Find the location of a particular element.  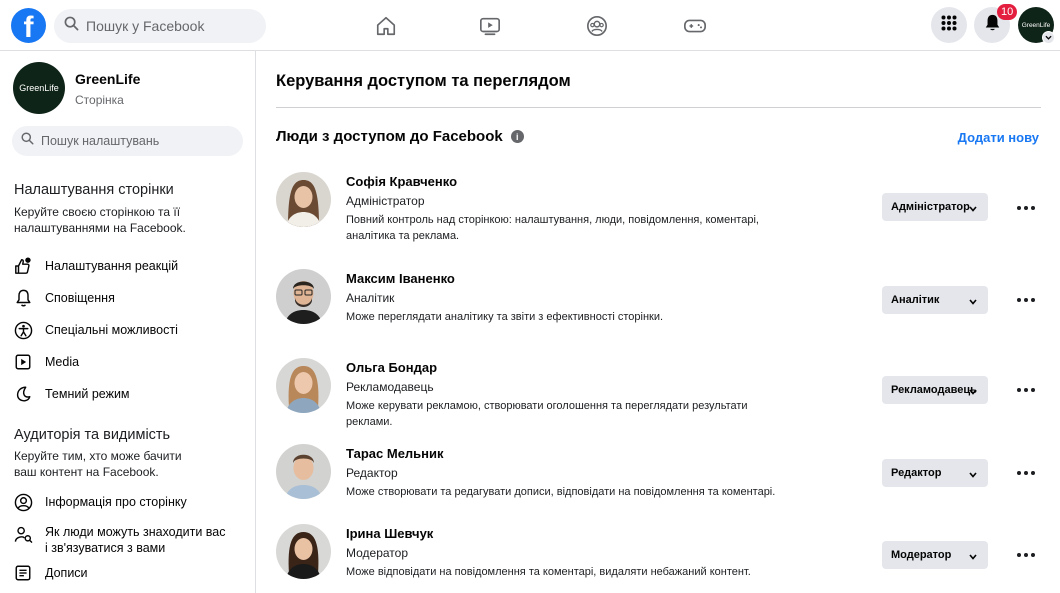

role-dropdown-label: Модератор is located at coordinates (921, 555).